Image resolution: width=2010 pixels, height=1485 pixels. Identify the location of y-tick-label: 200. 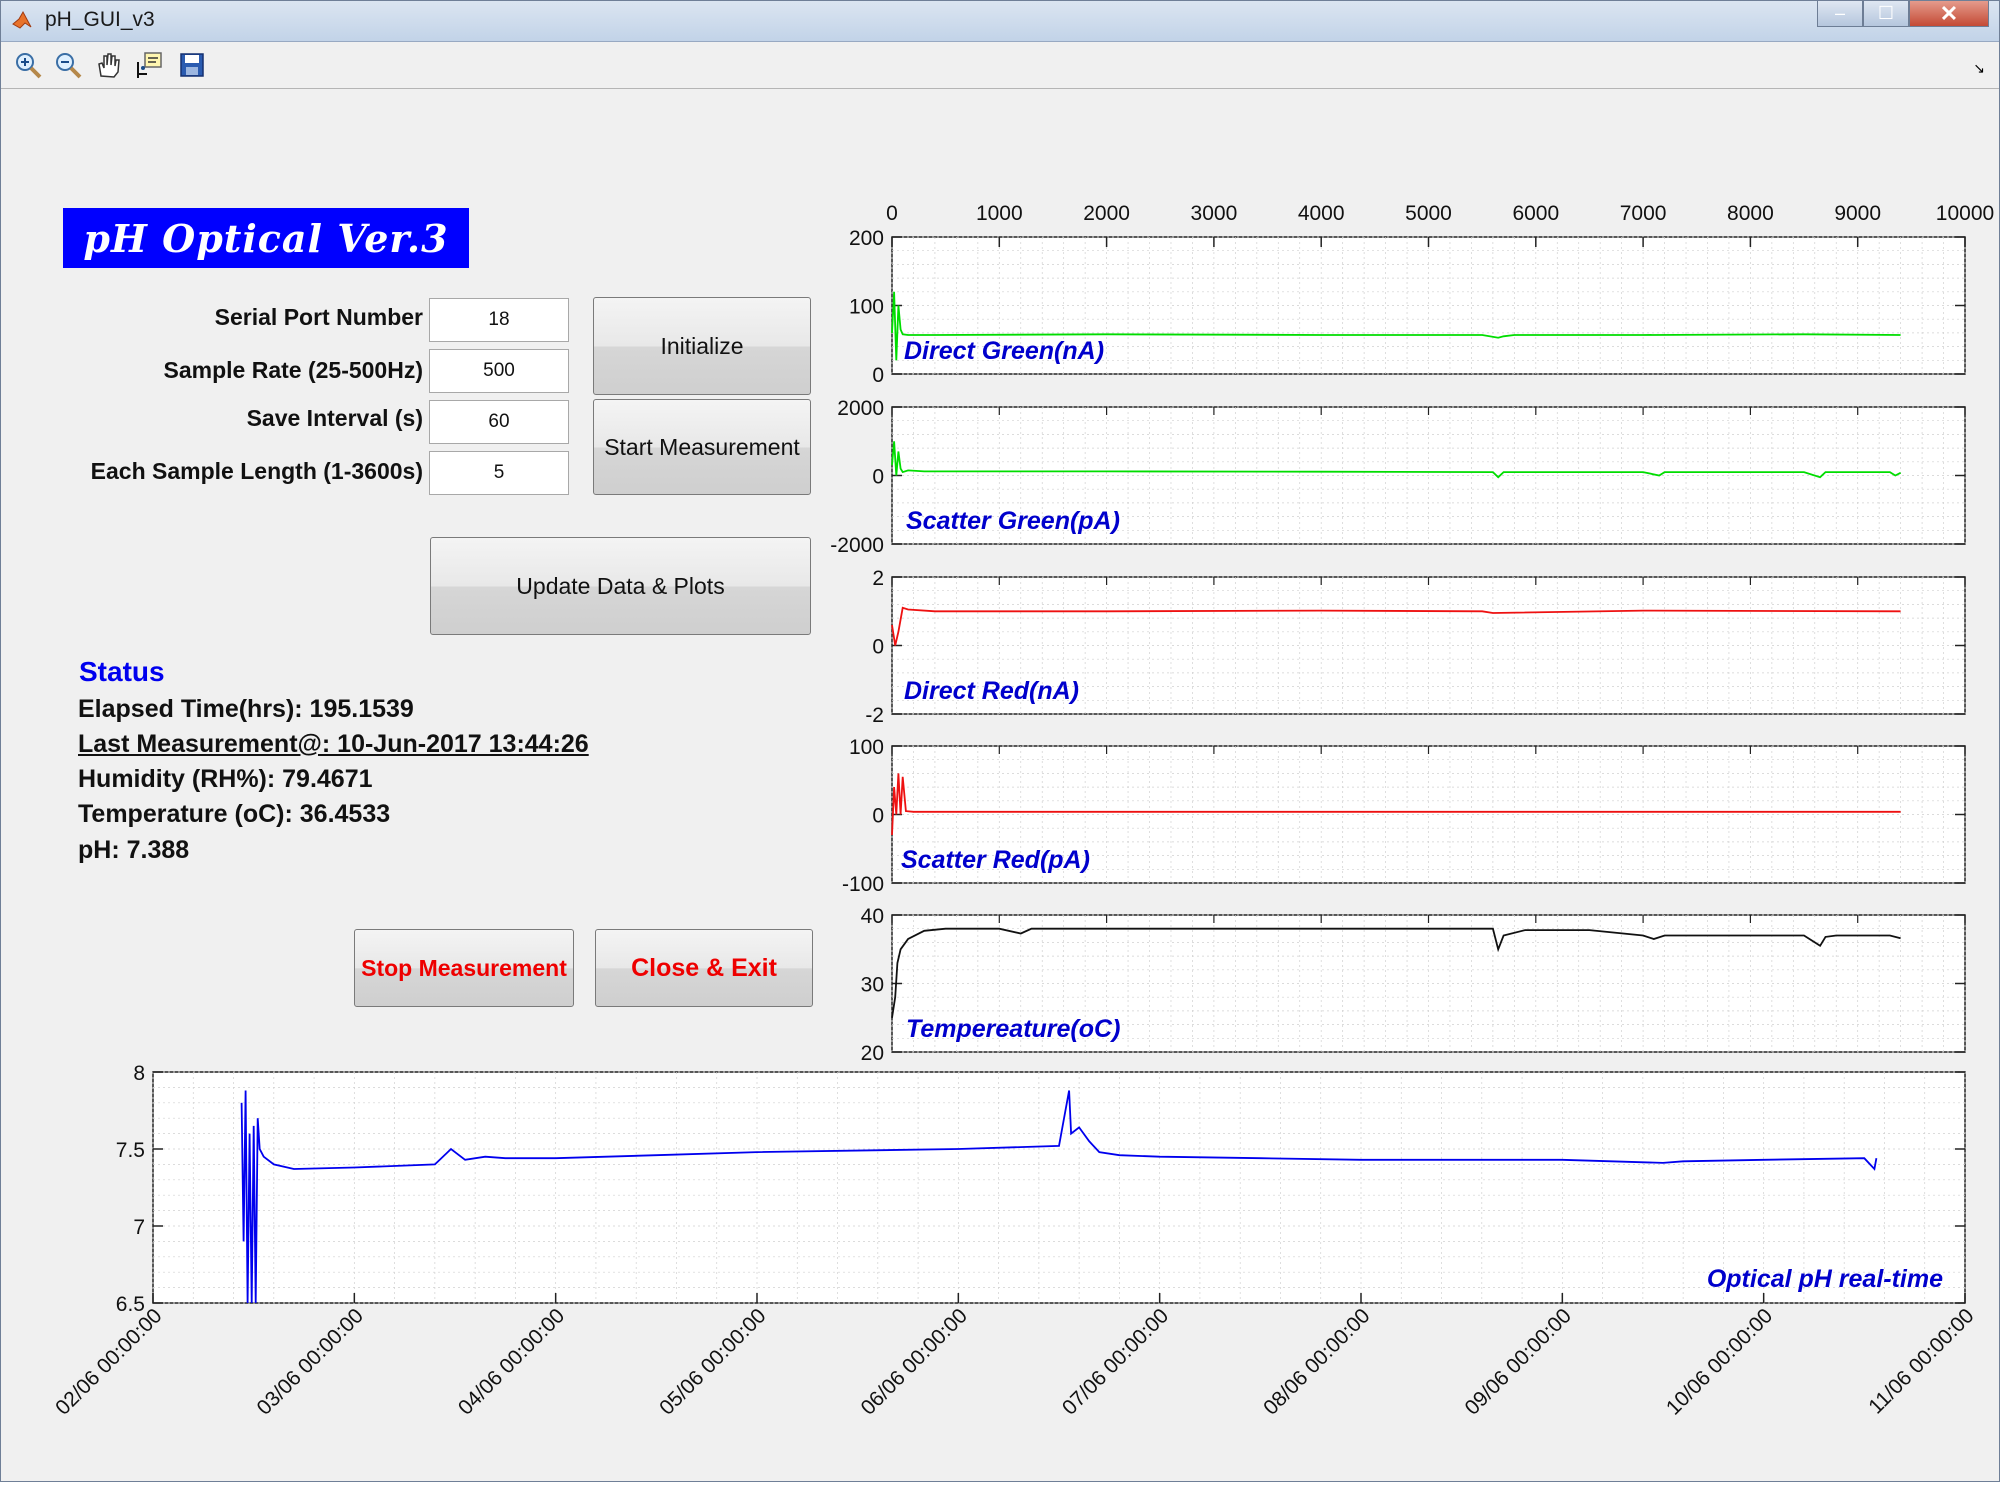
(866, 238).